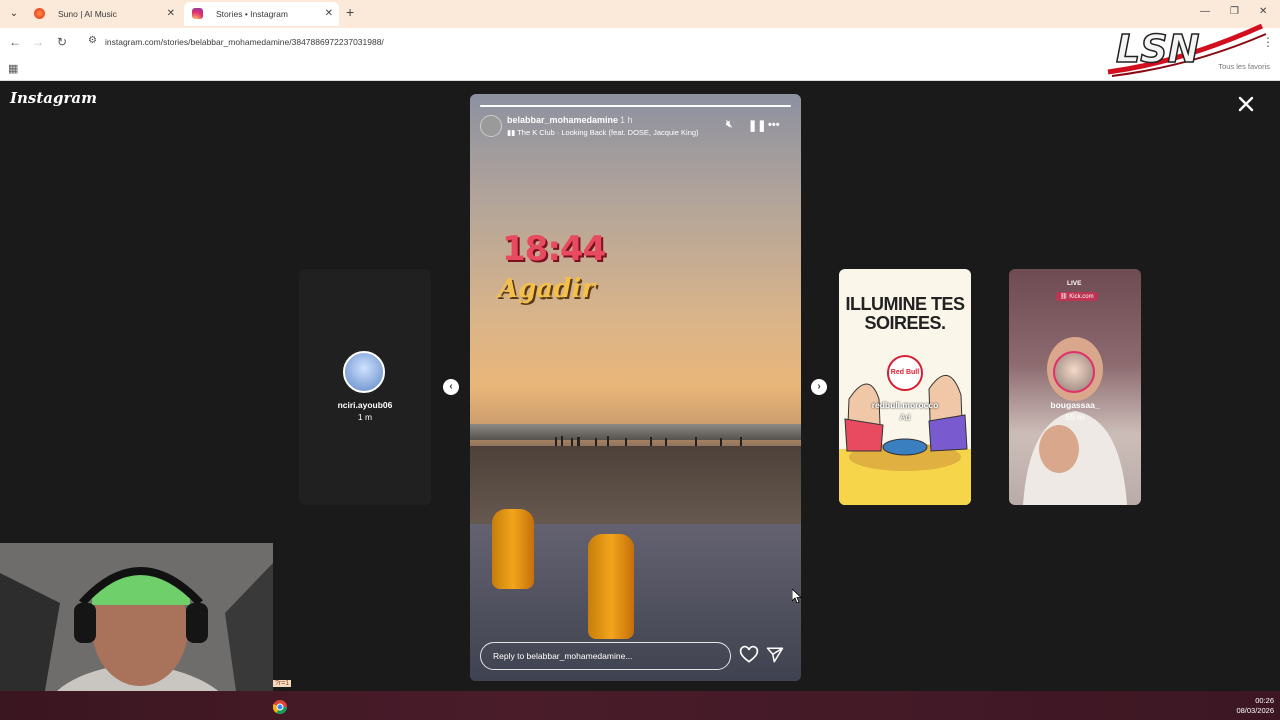  What do you see at coordinates (554, 249) in the screenshot?
I see `time-sticker: 18:44` at bounding box center [554, 249].